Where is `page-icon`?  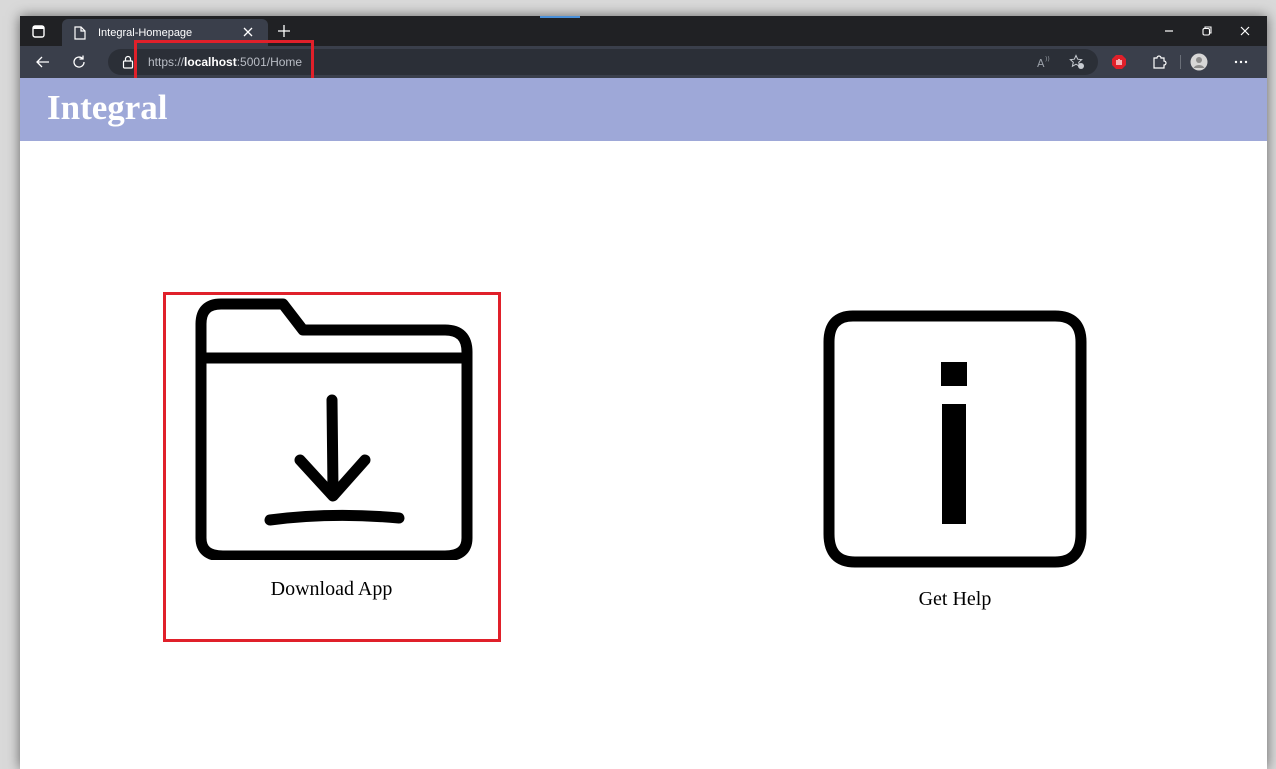
page-icon is located at coordinates (81, 32).